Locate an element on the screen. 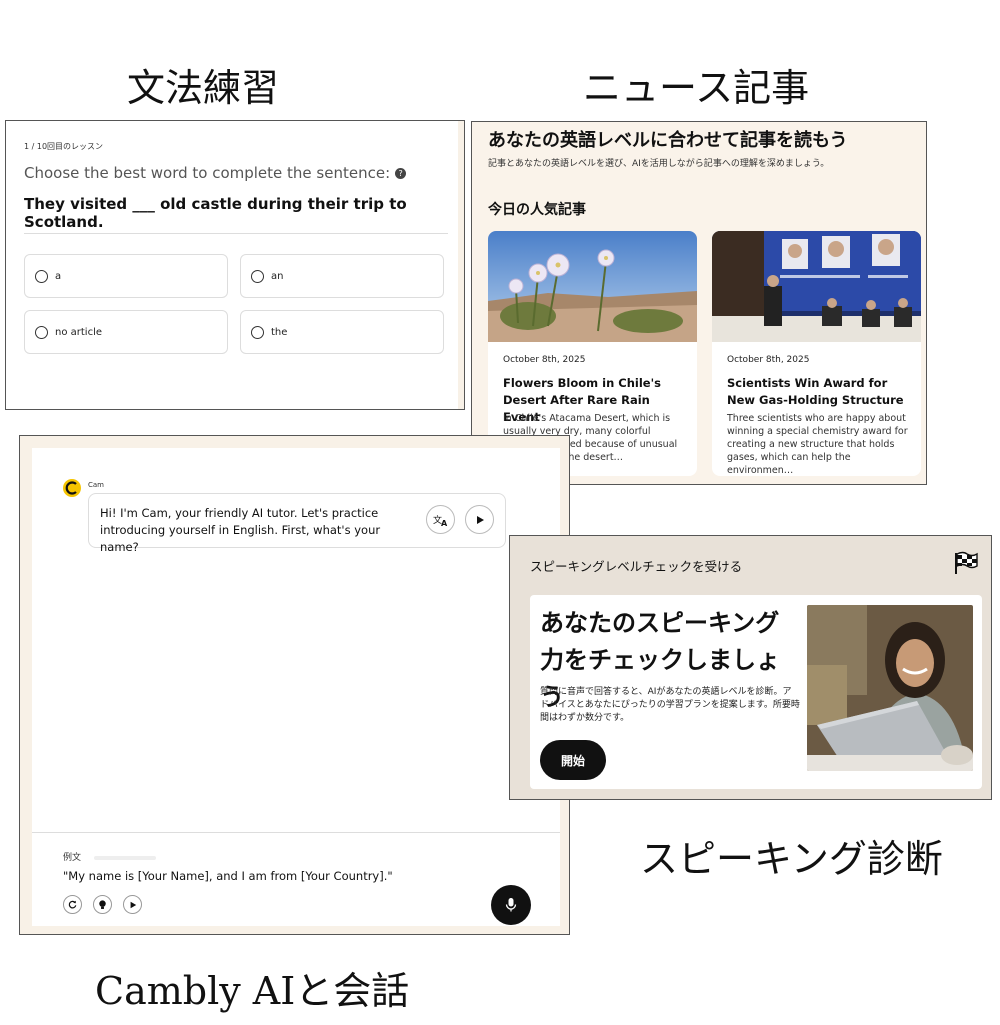 This screenshot has height=1025, width=1000. replay-button is located at coordinates (72, 904).